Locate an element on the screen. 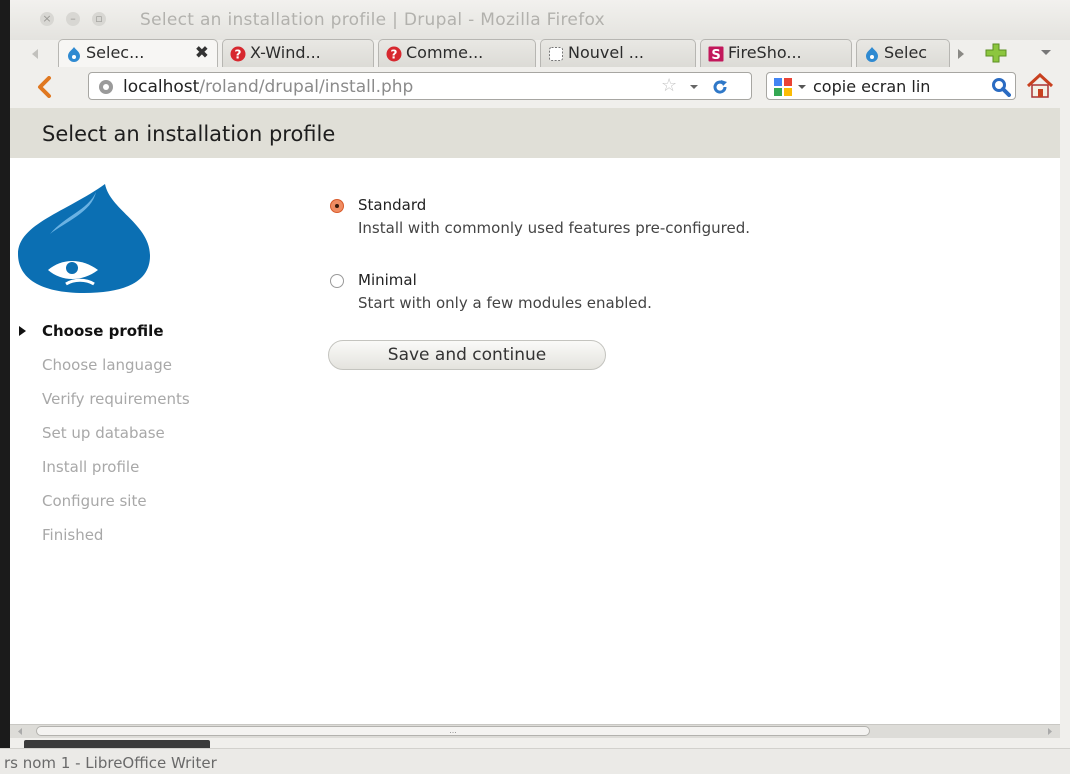  step-finished: Finished is located at coordinates (72, 535).